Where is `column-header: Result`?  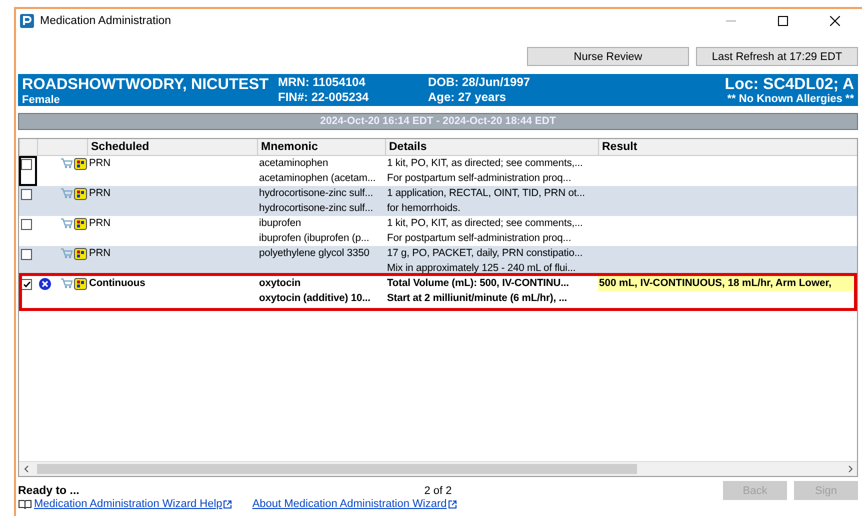 column-header: Result is located at coordinates (727, 147).